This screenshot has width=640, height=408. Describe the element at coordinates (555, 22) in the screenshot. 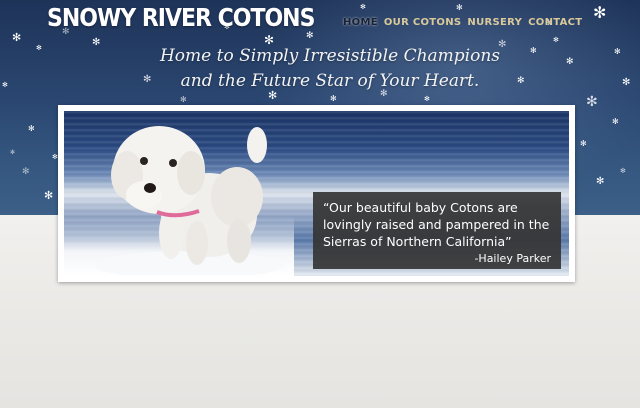

I see `nav-contact: CONTACT` at that location.